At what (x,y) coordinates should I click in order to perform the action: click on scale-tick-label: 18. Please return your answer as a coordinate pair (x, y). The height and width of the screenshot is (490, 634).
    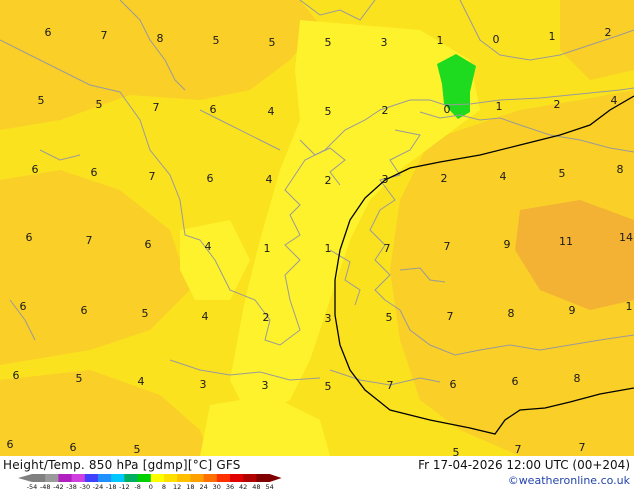
    Looking at the image, I should click on (190, 486).